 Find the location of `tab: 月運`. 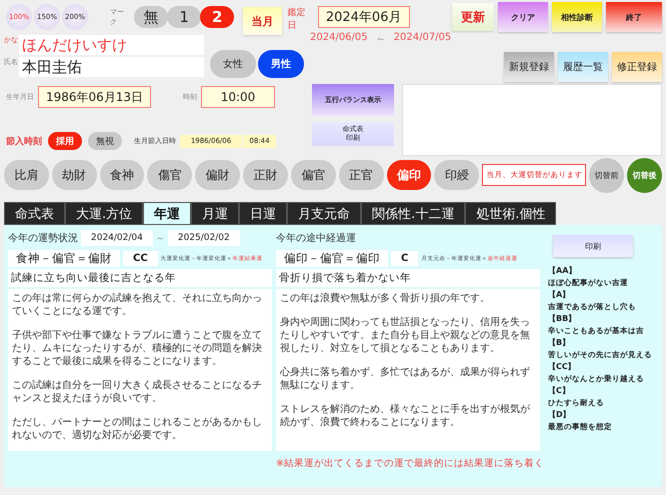

tab: 月運 is located at coordinates (215, 213).